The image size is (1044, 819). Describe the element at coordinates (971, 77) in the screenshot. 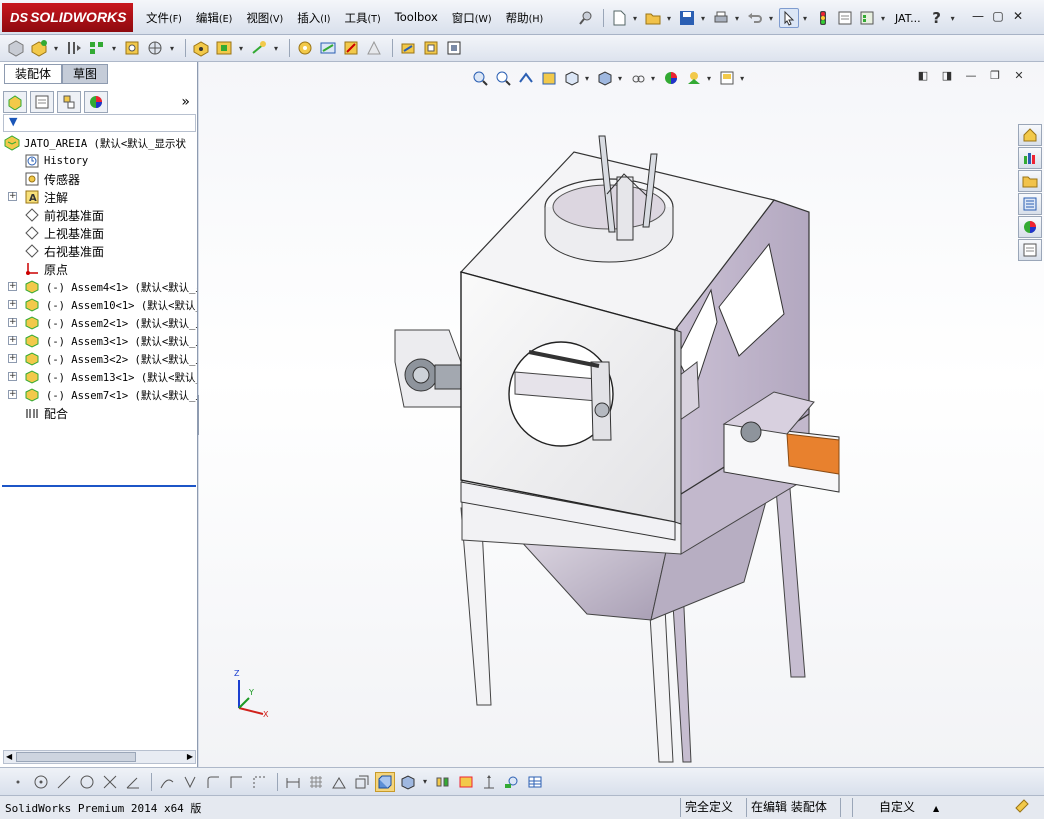

I see `doc-minimize-icon: —` at that location.